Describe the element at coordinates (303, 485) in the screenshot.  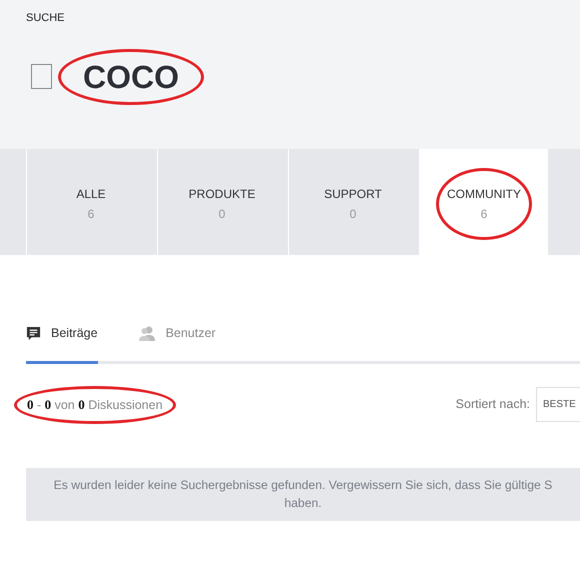
I see `message-text: Es wurden leider keine Suchergebnisse gefunden. Vergewissern Sie sich, dass Sie gültige S` at that location.